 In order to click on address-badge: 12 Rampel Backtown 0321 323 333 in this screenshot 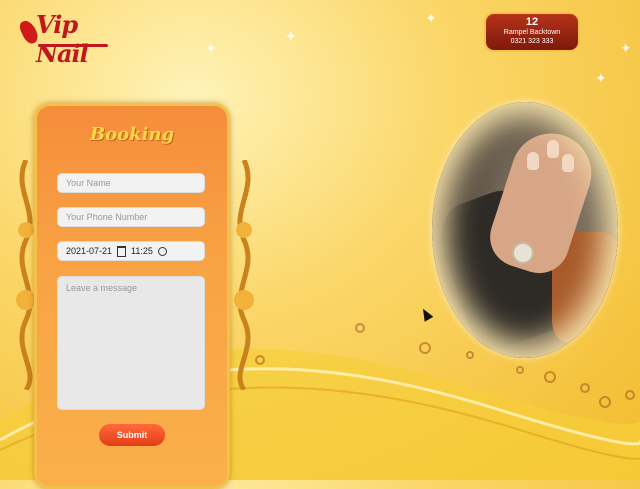, I will do `click(532, 32)`.